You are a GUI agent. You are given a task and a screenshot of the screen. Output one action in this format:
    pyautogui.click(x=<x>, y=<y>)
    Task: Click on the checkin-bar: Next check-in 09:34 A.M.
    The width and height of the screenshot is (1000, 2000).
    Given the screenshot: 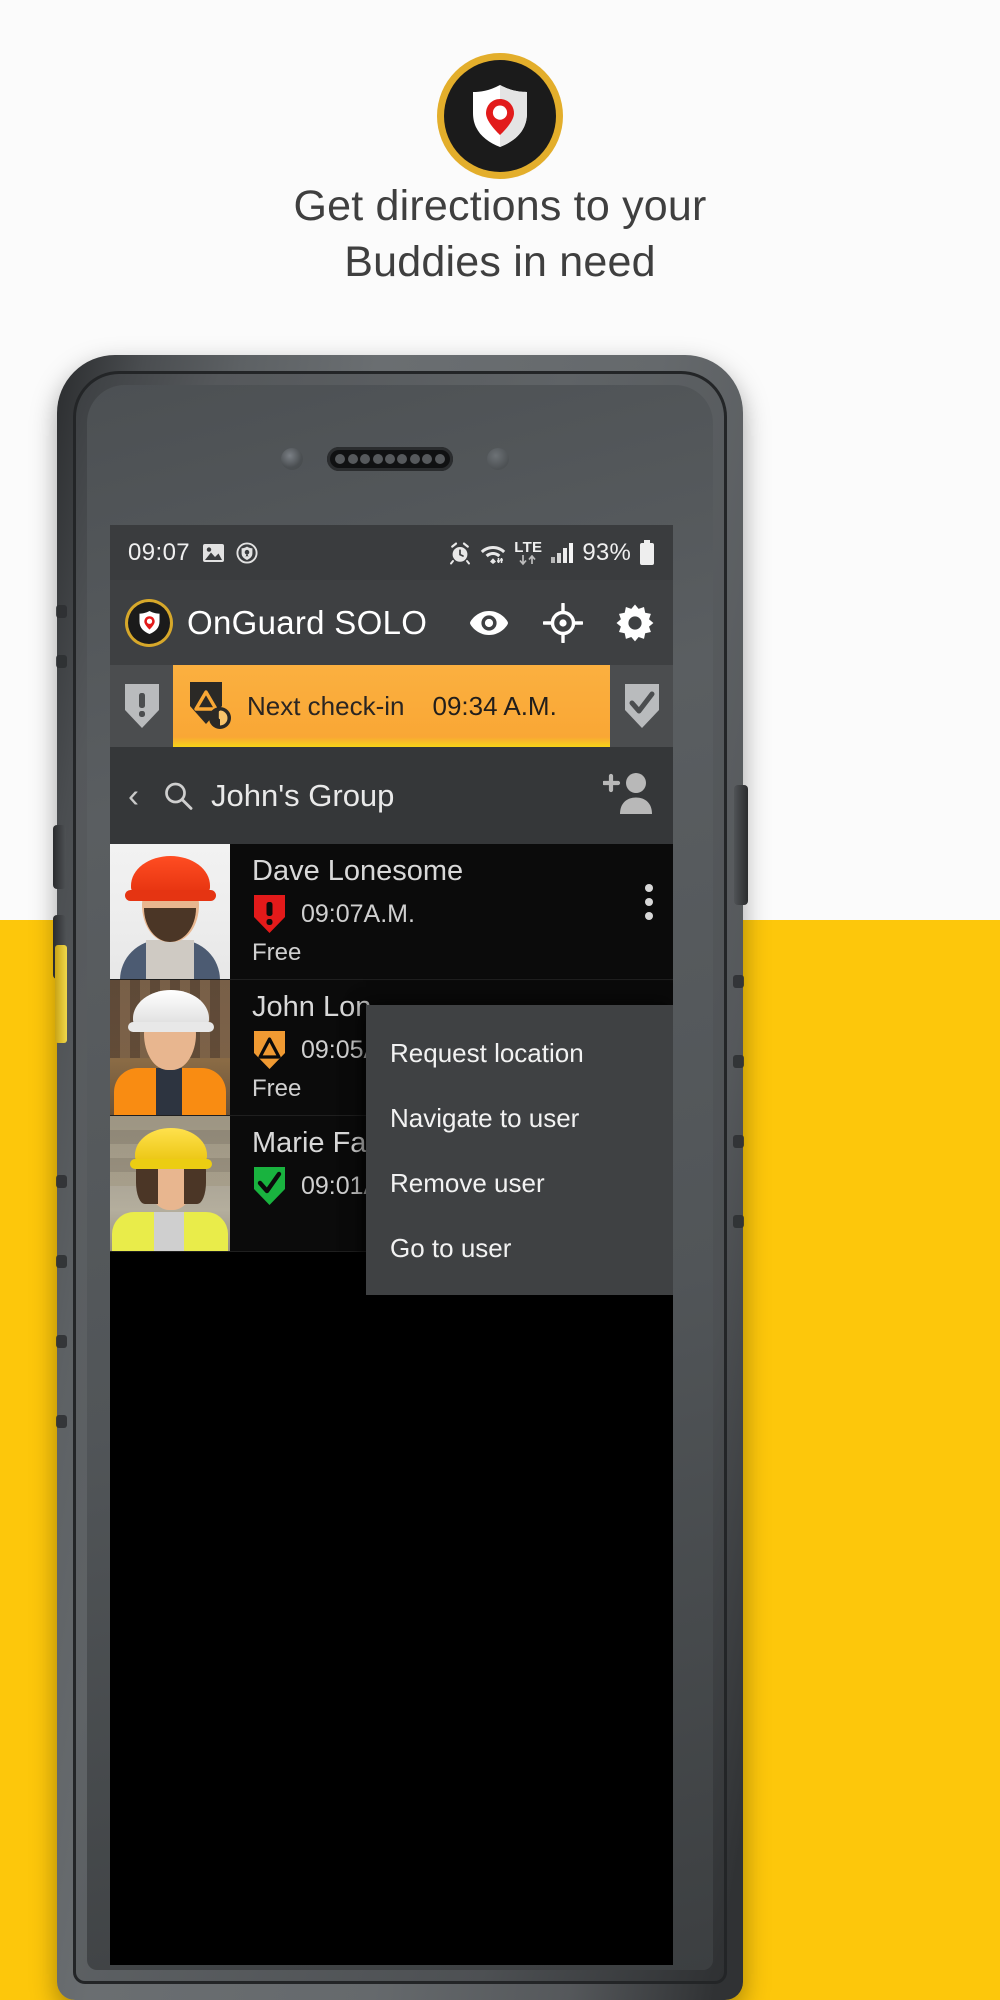 What is the action you would take?
    pyautogui.click(x=391, y=706)
    